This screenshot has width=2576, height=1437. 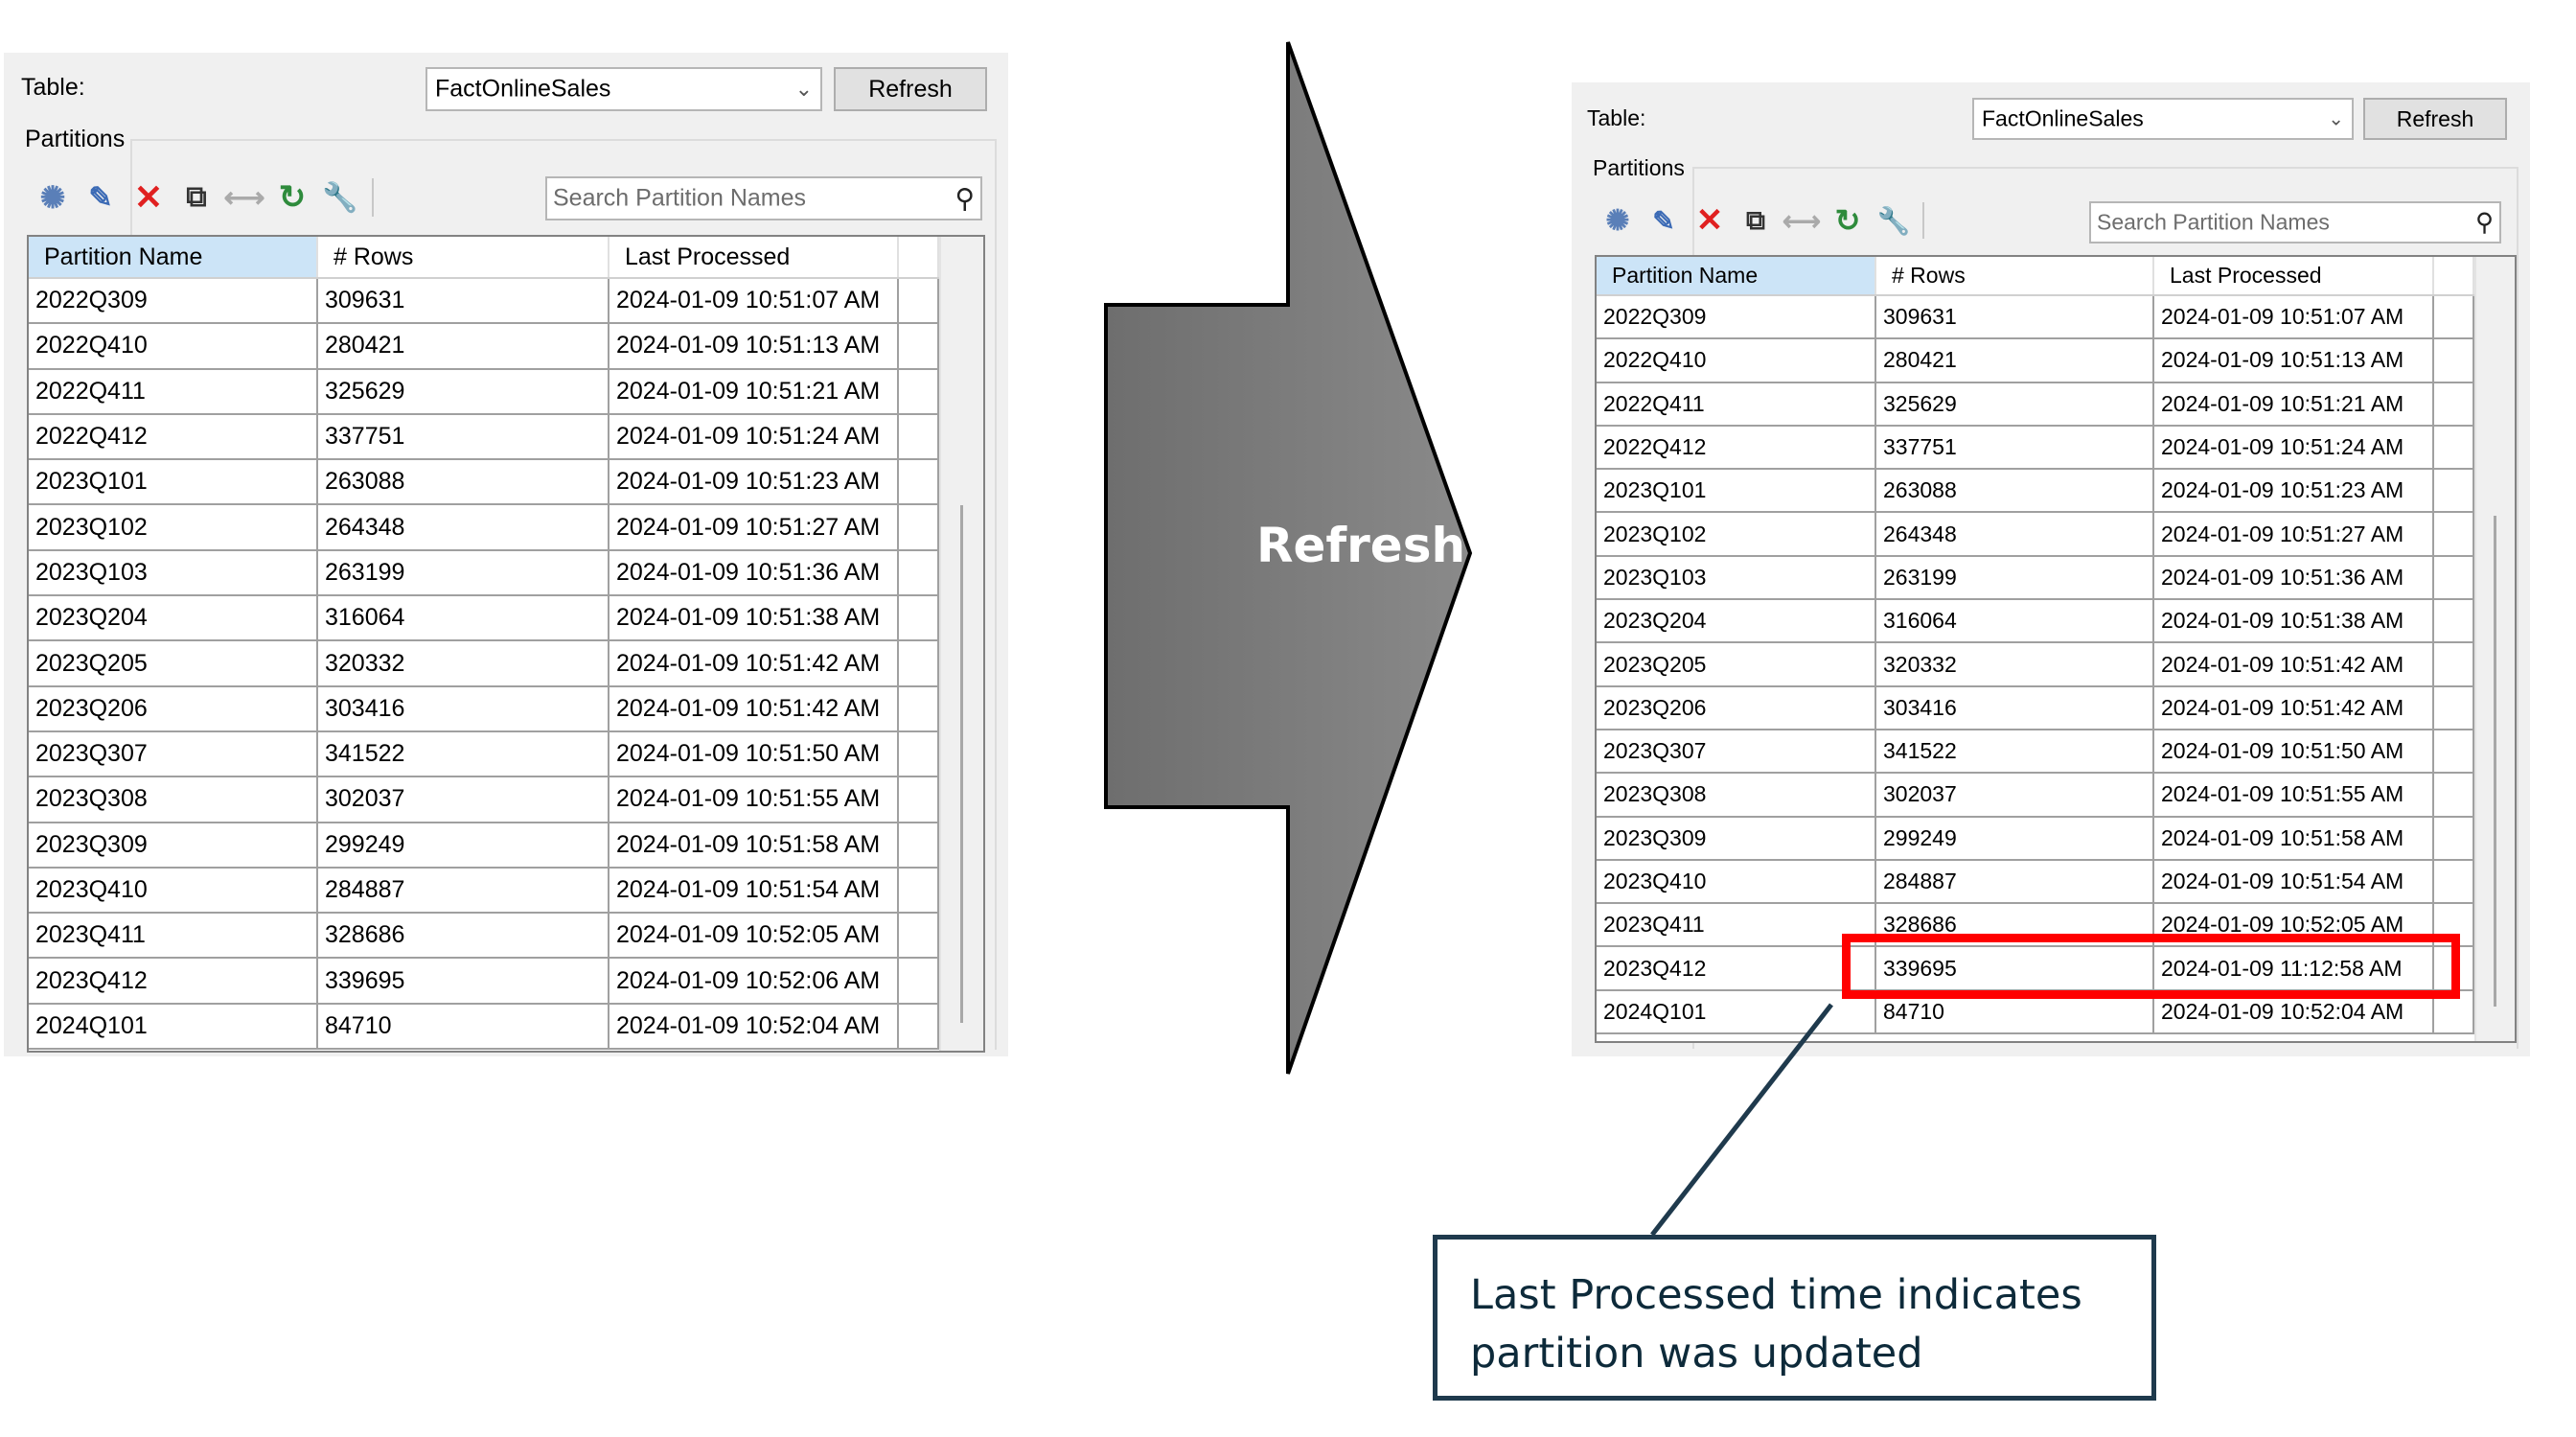 I want to click on table-row: 2023Q411 328686 2024-01-09 10:52:05 AM, so click(x=484, y=937).